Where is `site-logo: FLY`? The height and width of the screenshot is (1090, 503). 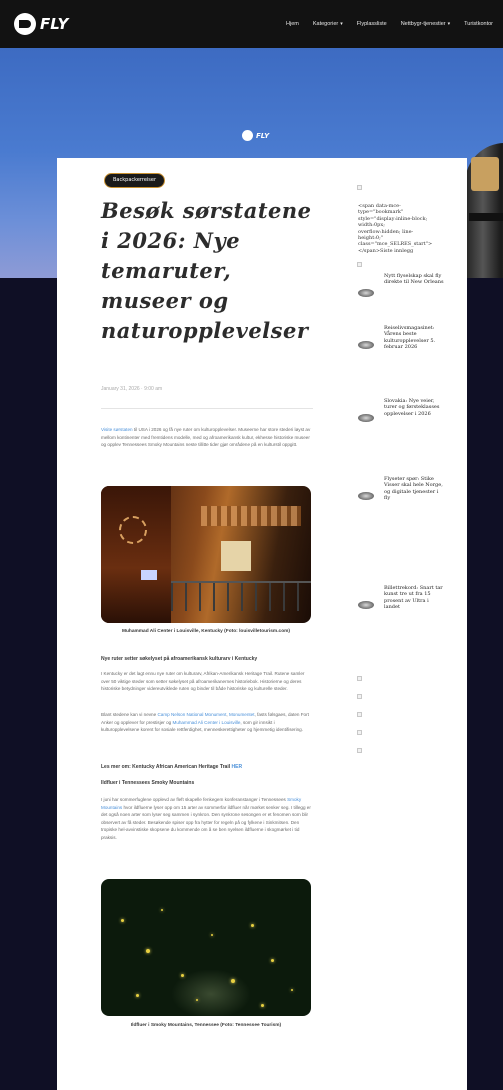 site-logo: FLY is located at coordinates (41, 24).